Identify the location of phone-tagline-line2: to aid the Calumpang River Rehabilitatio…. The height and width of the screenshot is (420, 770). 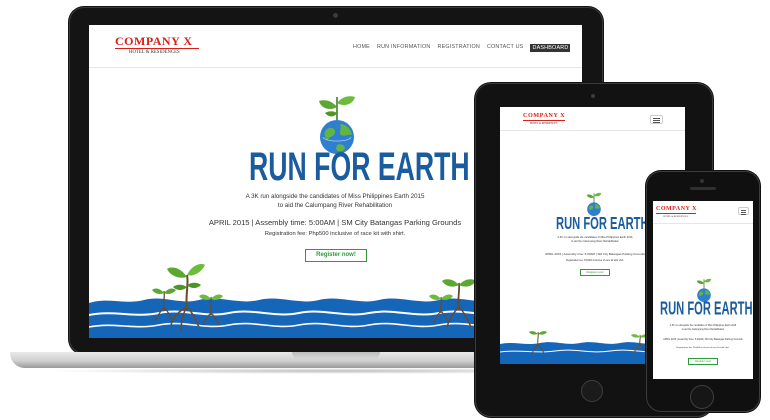
(703, 330).